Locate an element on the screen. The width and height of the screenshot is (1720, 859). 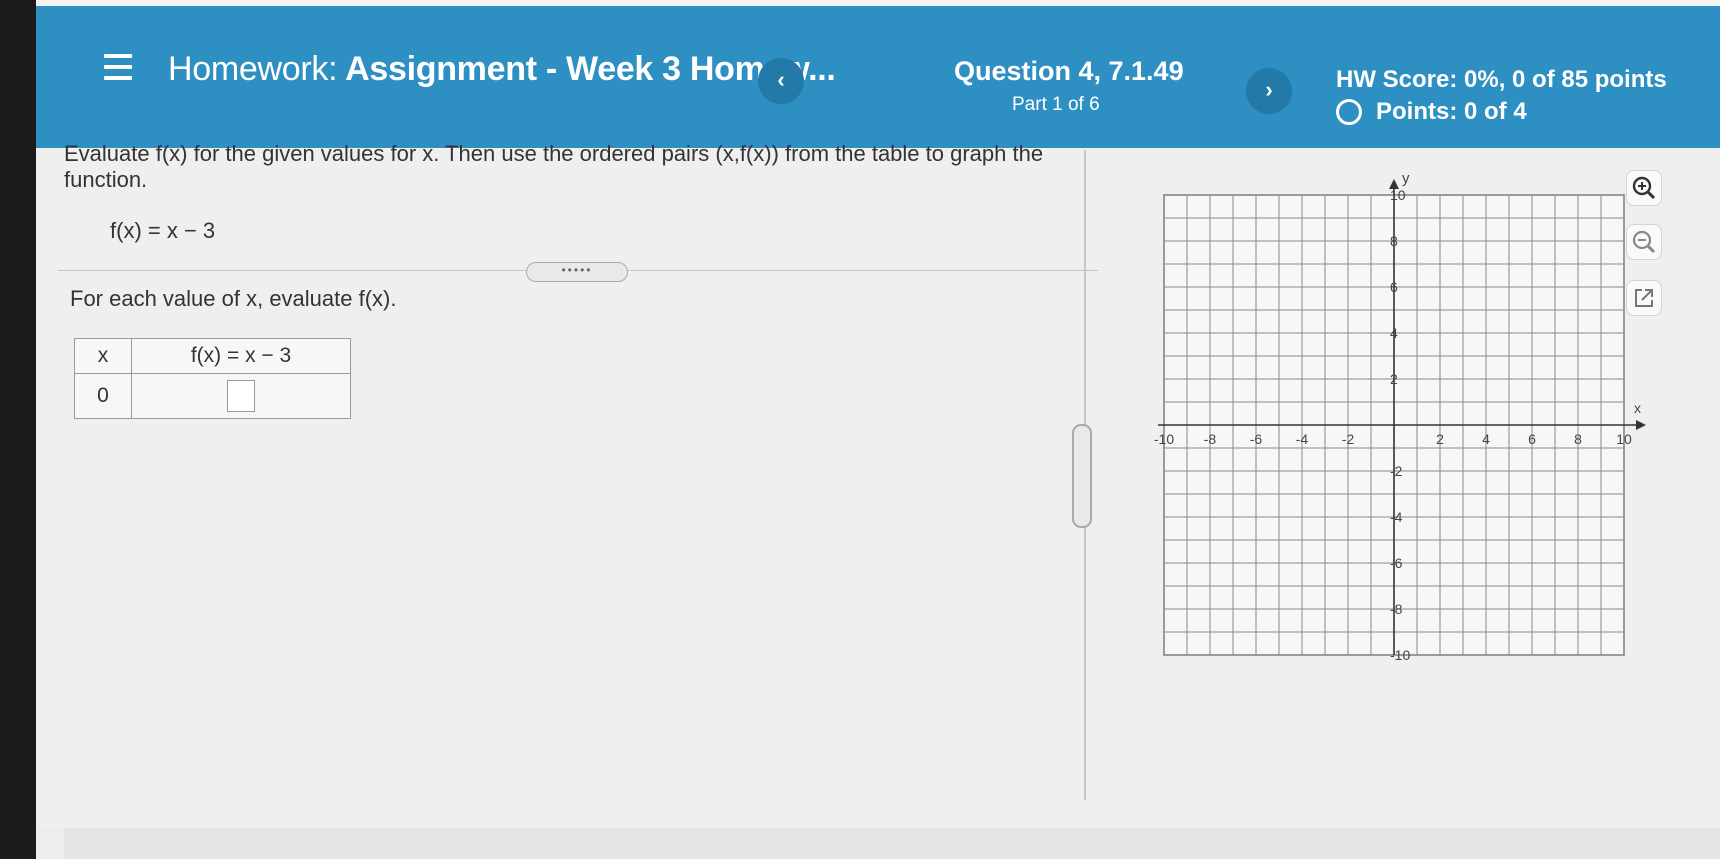
function-definition: f(x) = x − 3 is located at coordinates (163, 230).